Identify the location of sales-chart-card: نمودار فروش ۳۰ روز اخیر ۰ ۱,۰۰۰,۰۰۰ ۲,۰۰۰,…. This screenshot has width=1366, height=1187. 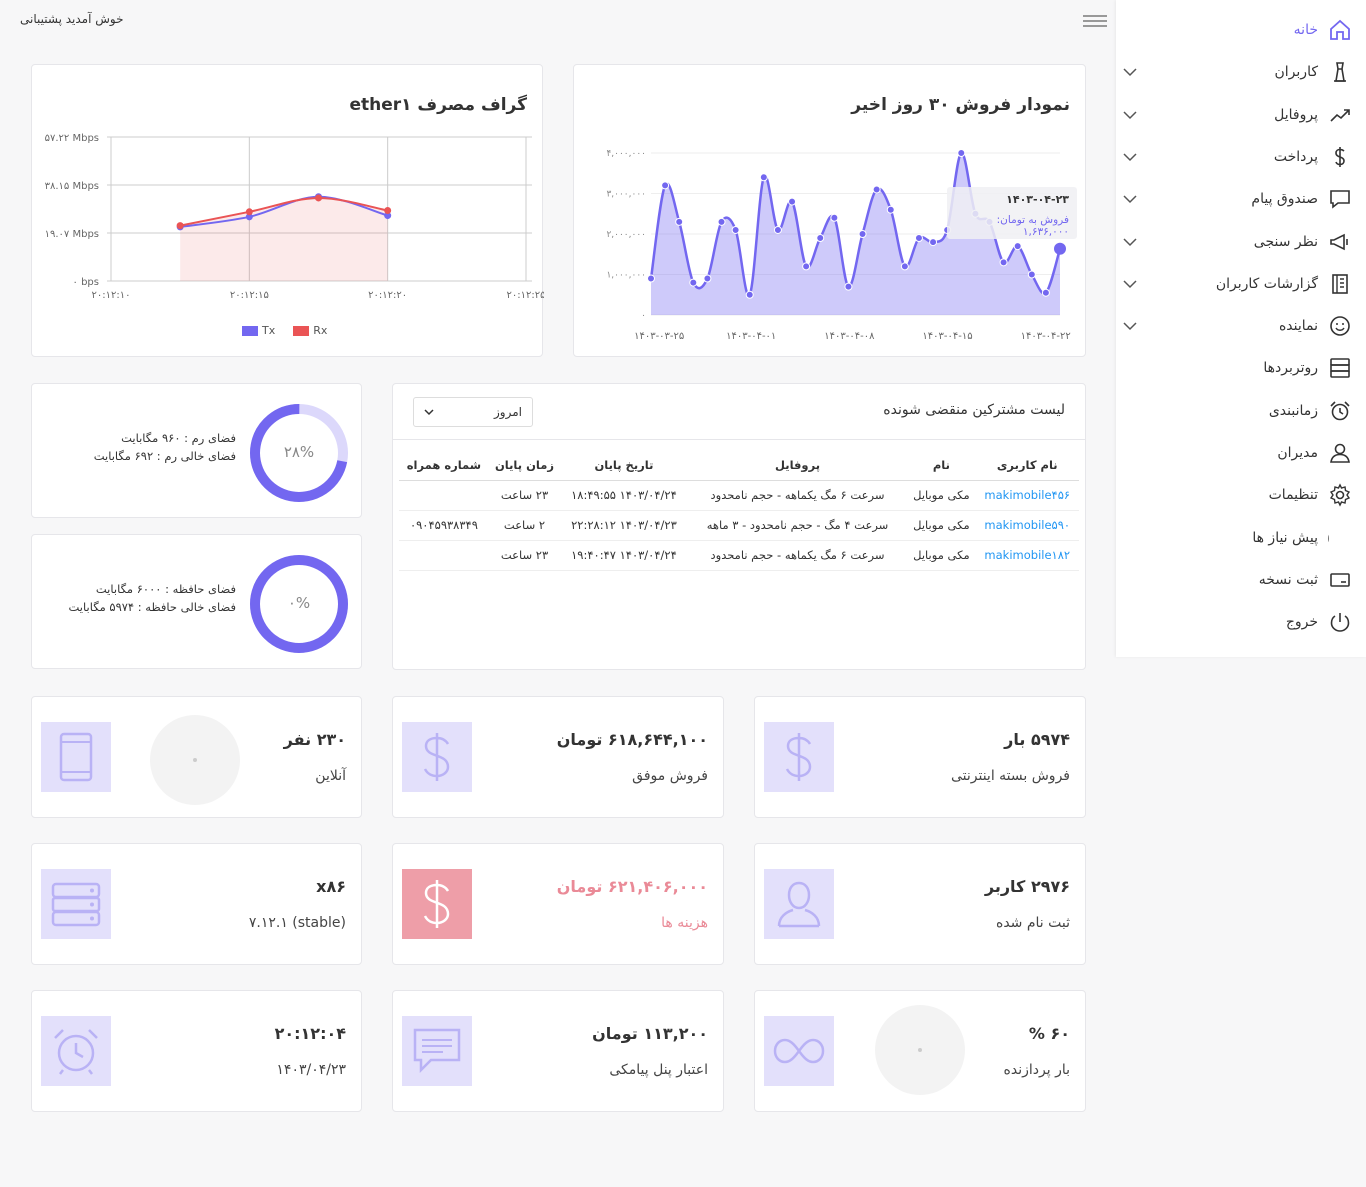
(829, 210).